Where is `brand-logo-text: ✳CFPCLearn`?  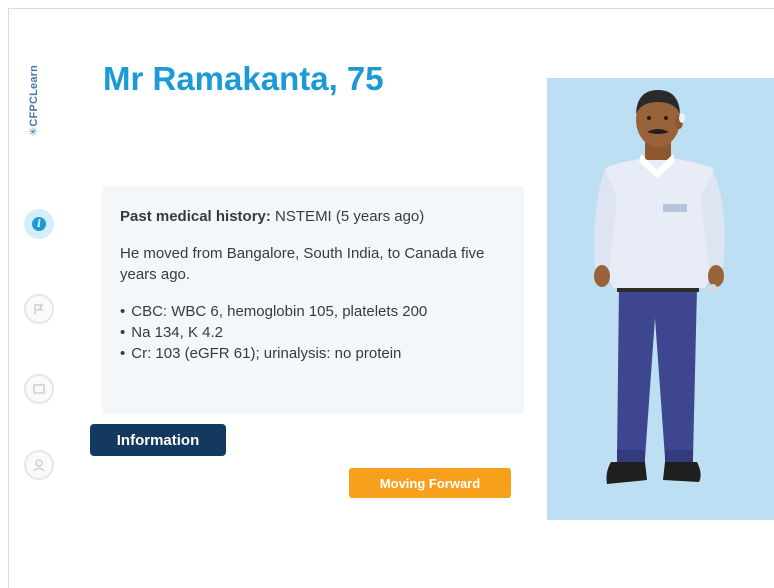 brand-logo-text: ✳CFPCLearn is located at coordinates (34, 100).